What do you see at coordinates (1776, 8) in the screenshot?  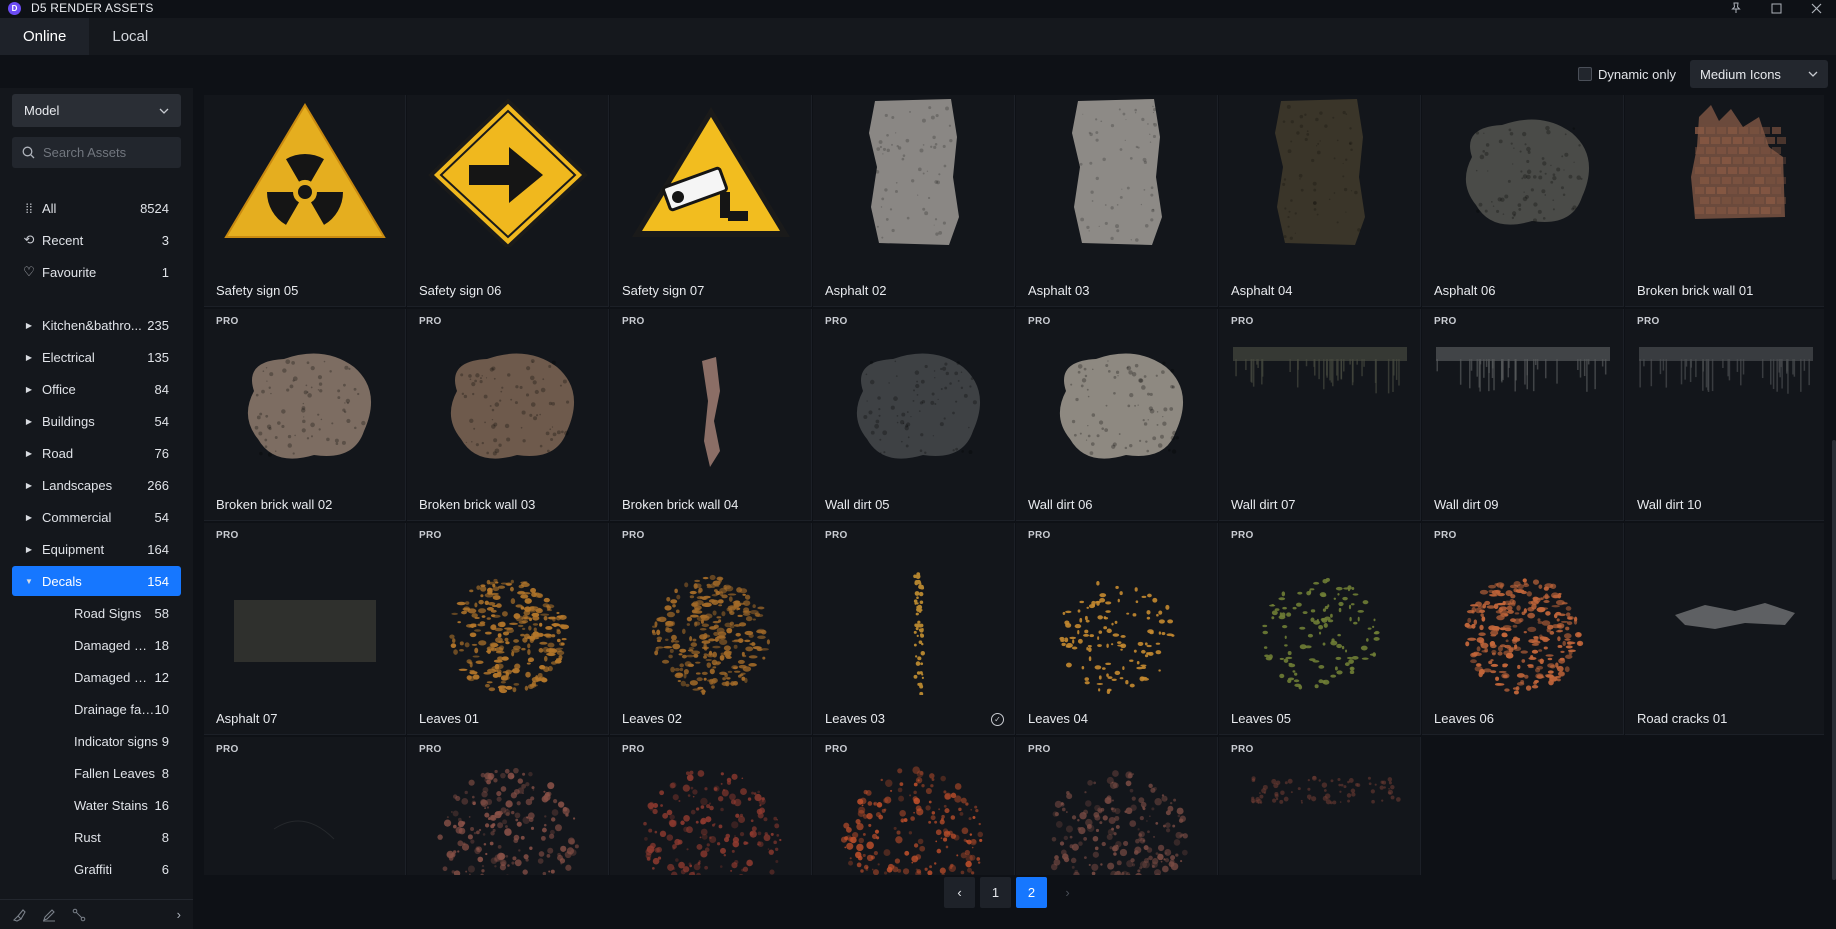 I see `maximize-icon` at bounding box center [1776, 8].